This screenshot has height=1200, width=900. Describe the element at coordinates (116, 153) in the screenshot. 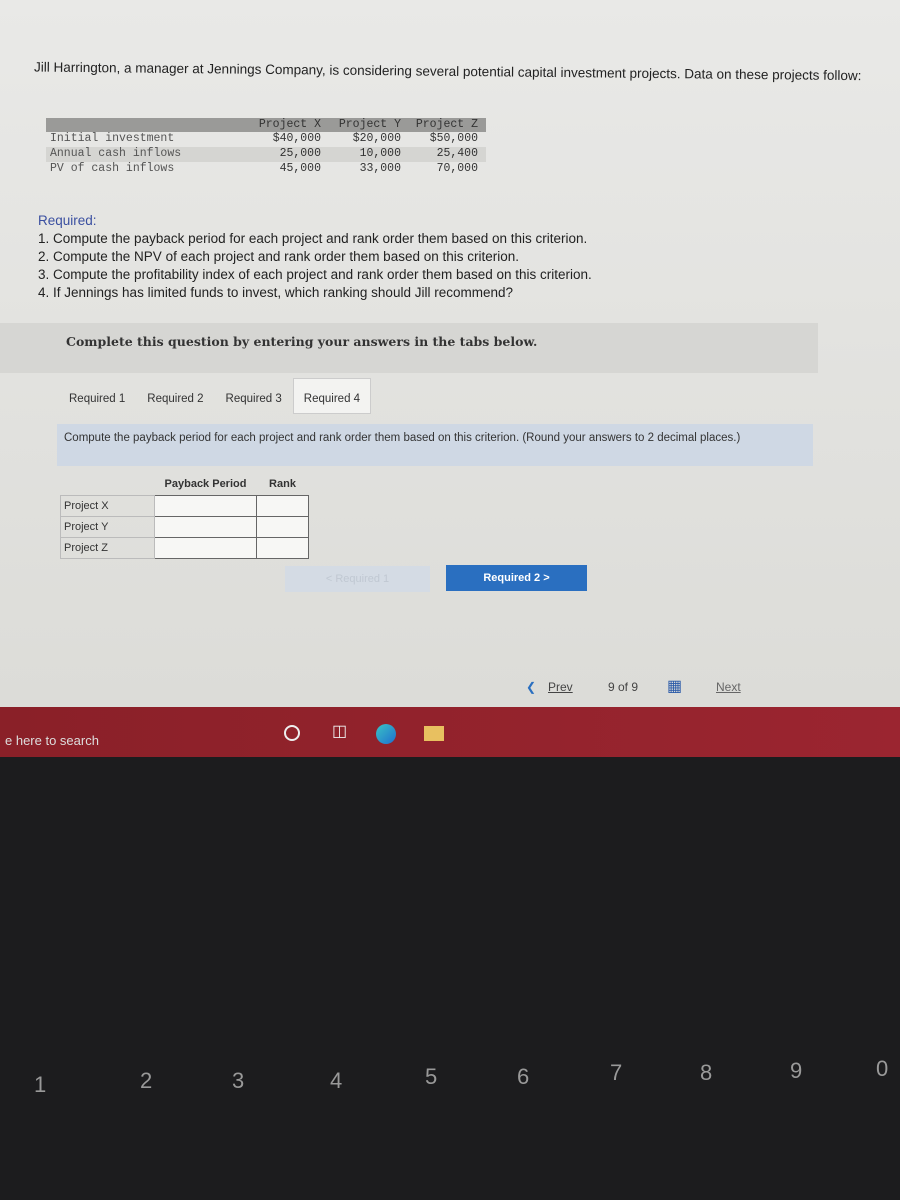

I see `row-label: Annual cash inflows` at that location.